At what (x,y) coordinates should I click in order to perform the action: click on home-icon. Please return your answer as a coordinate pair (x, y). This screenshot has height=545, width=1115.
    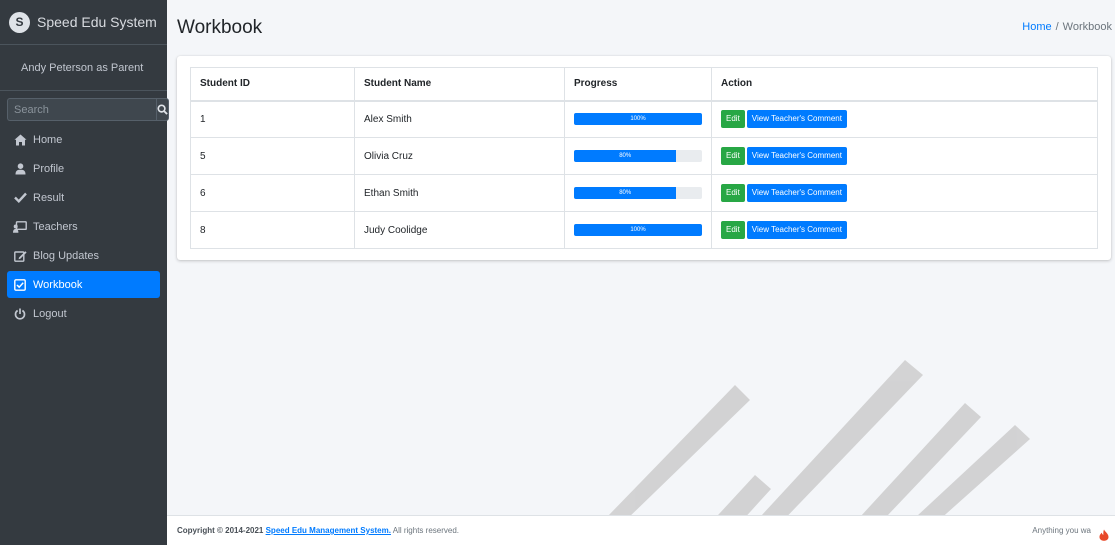
    Looking at the image, I should click on (20, 140).